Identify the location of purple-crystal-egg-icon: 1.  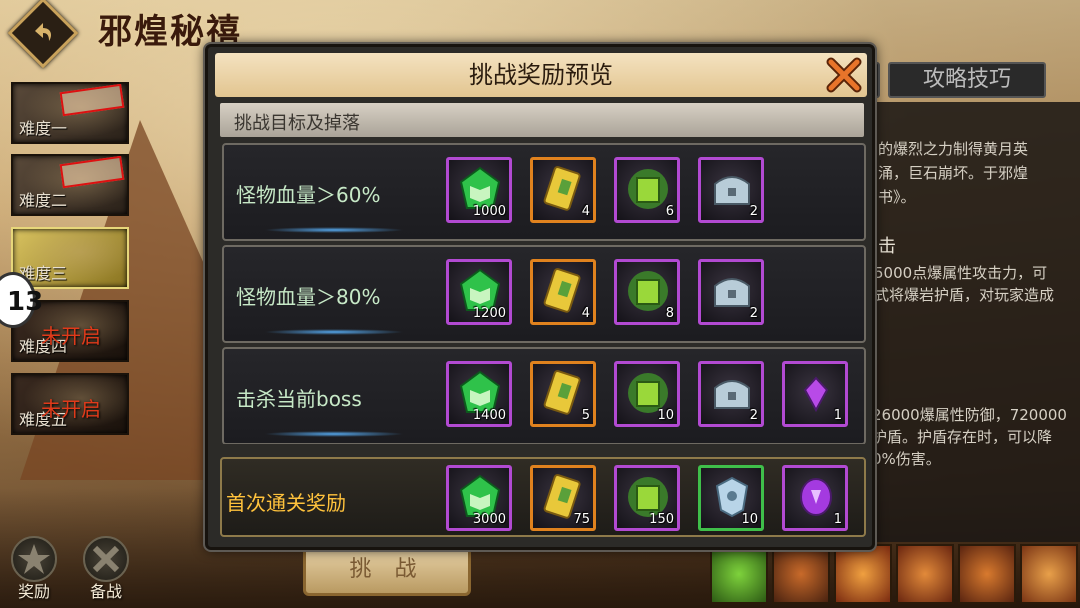
(815, 498).